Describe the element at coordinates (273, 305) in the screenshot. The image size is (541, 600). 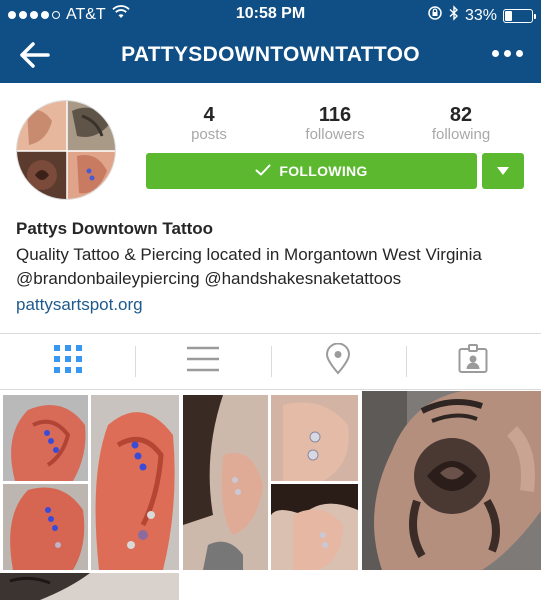
I see `website-link: pattysartspot.org` at that location.